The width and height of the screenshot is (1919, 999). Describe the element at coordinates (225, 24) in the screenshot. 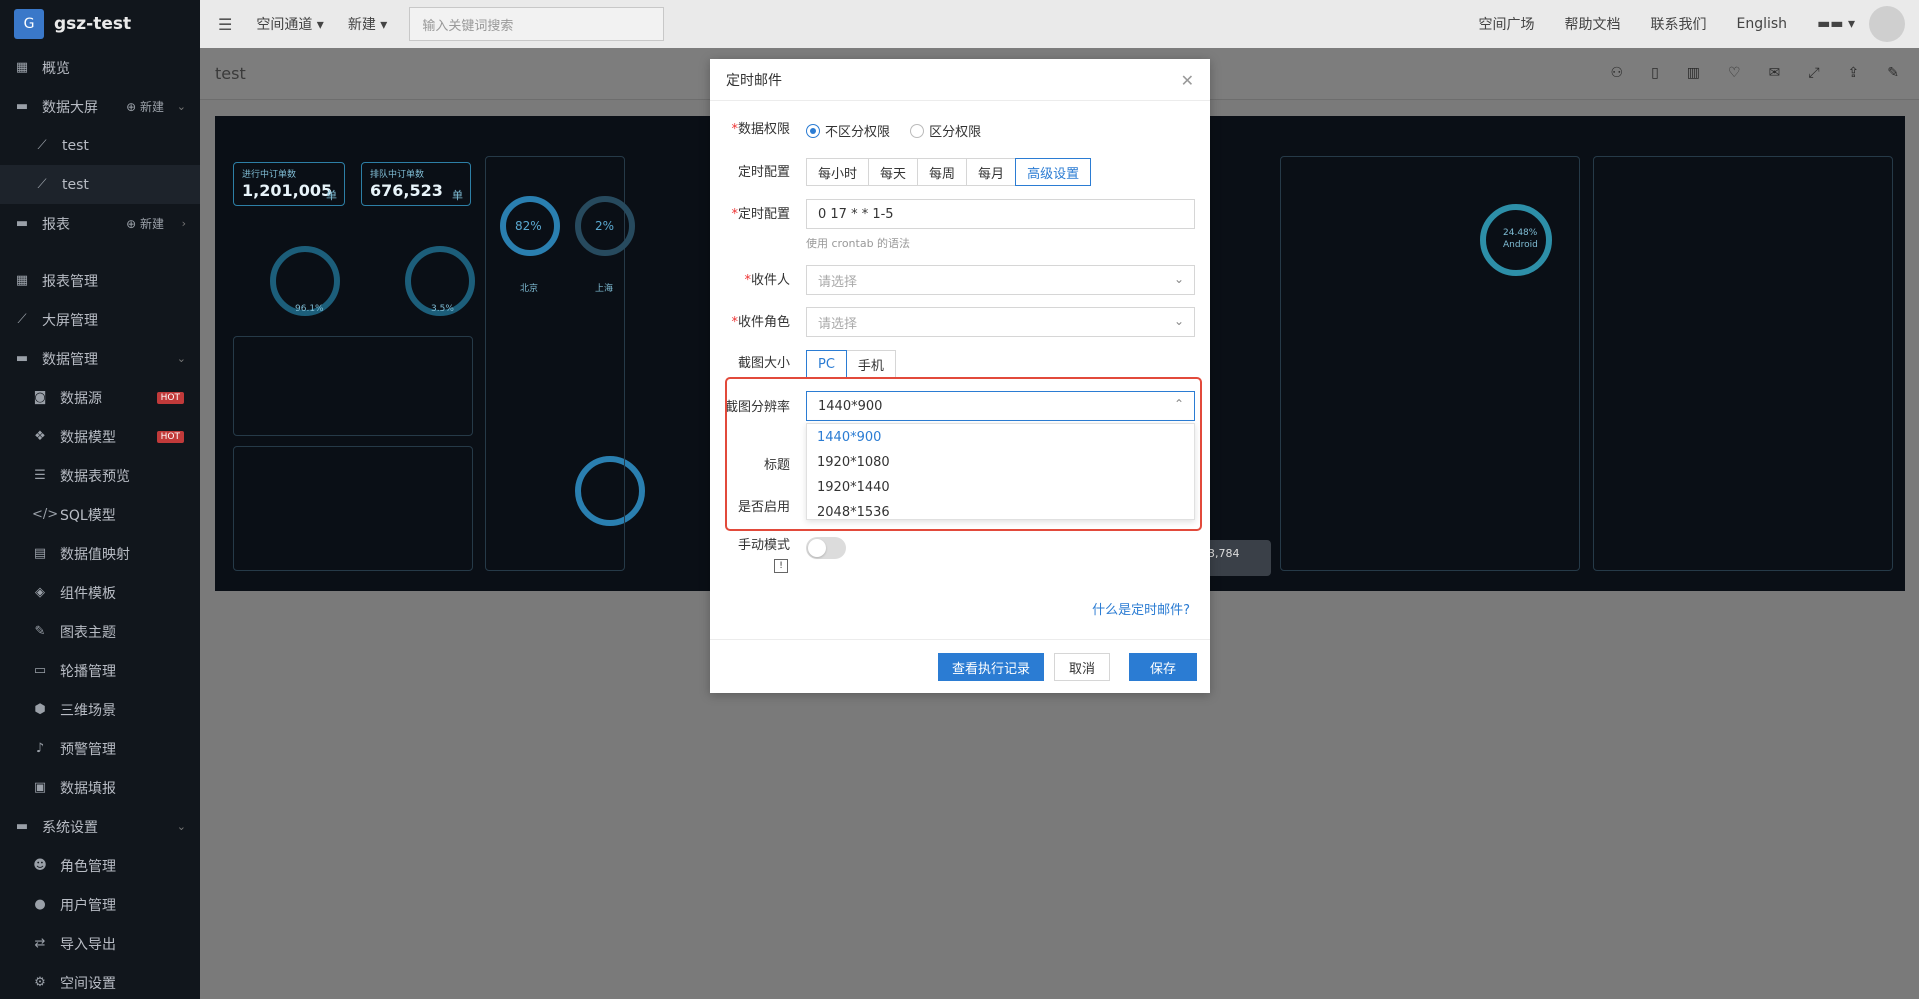

I see `menu-toggle-icon: ☰` at that location.